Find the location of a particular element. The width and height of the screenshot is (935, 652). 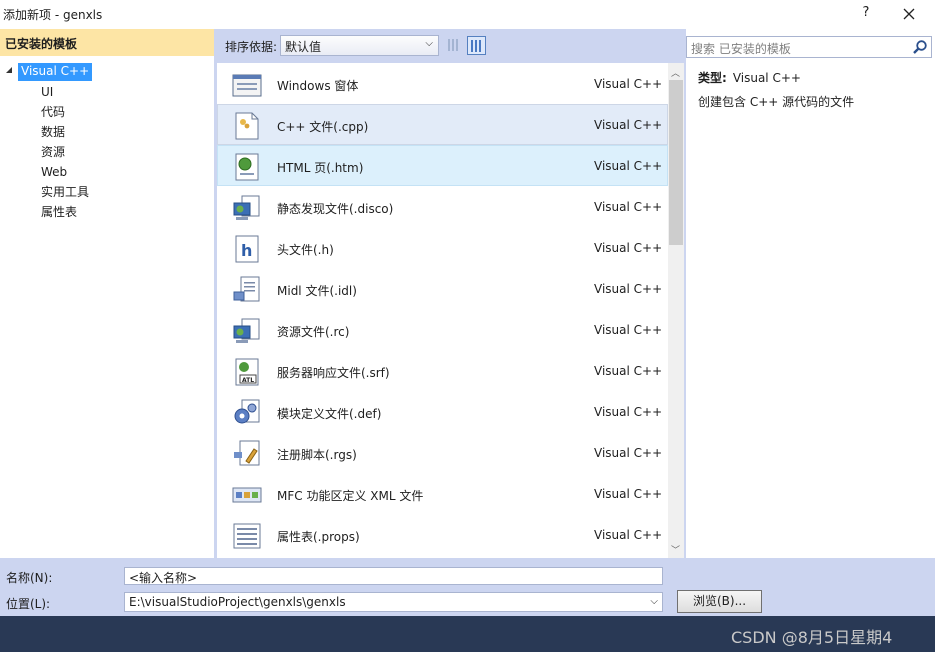

installed-templates-header: 已安装的模板 is located at coordinates (107, 42).